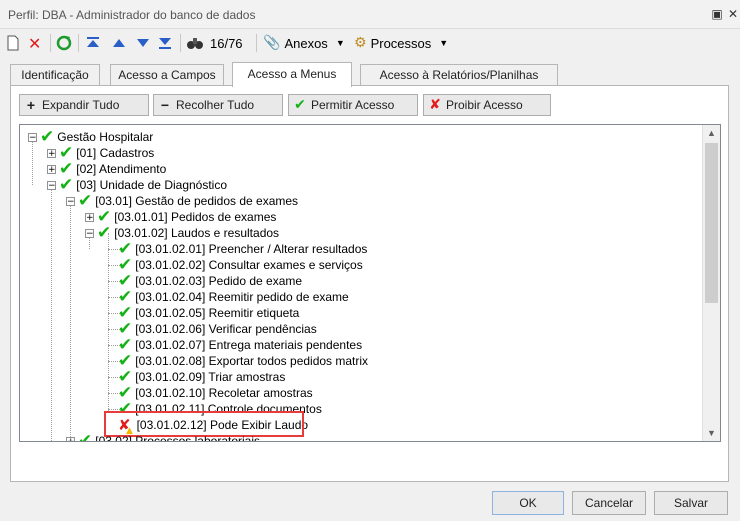 The image size is (740, 521). I want to click on check-icon: ✔, so click(300, 105).